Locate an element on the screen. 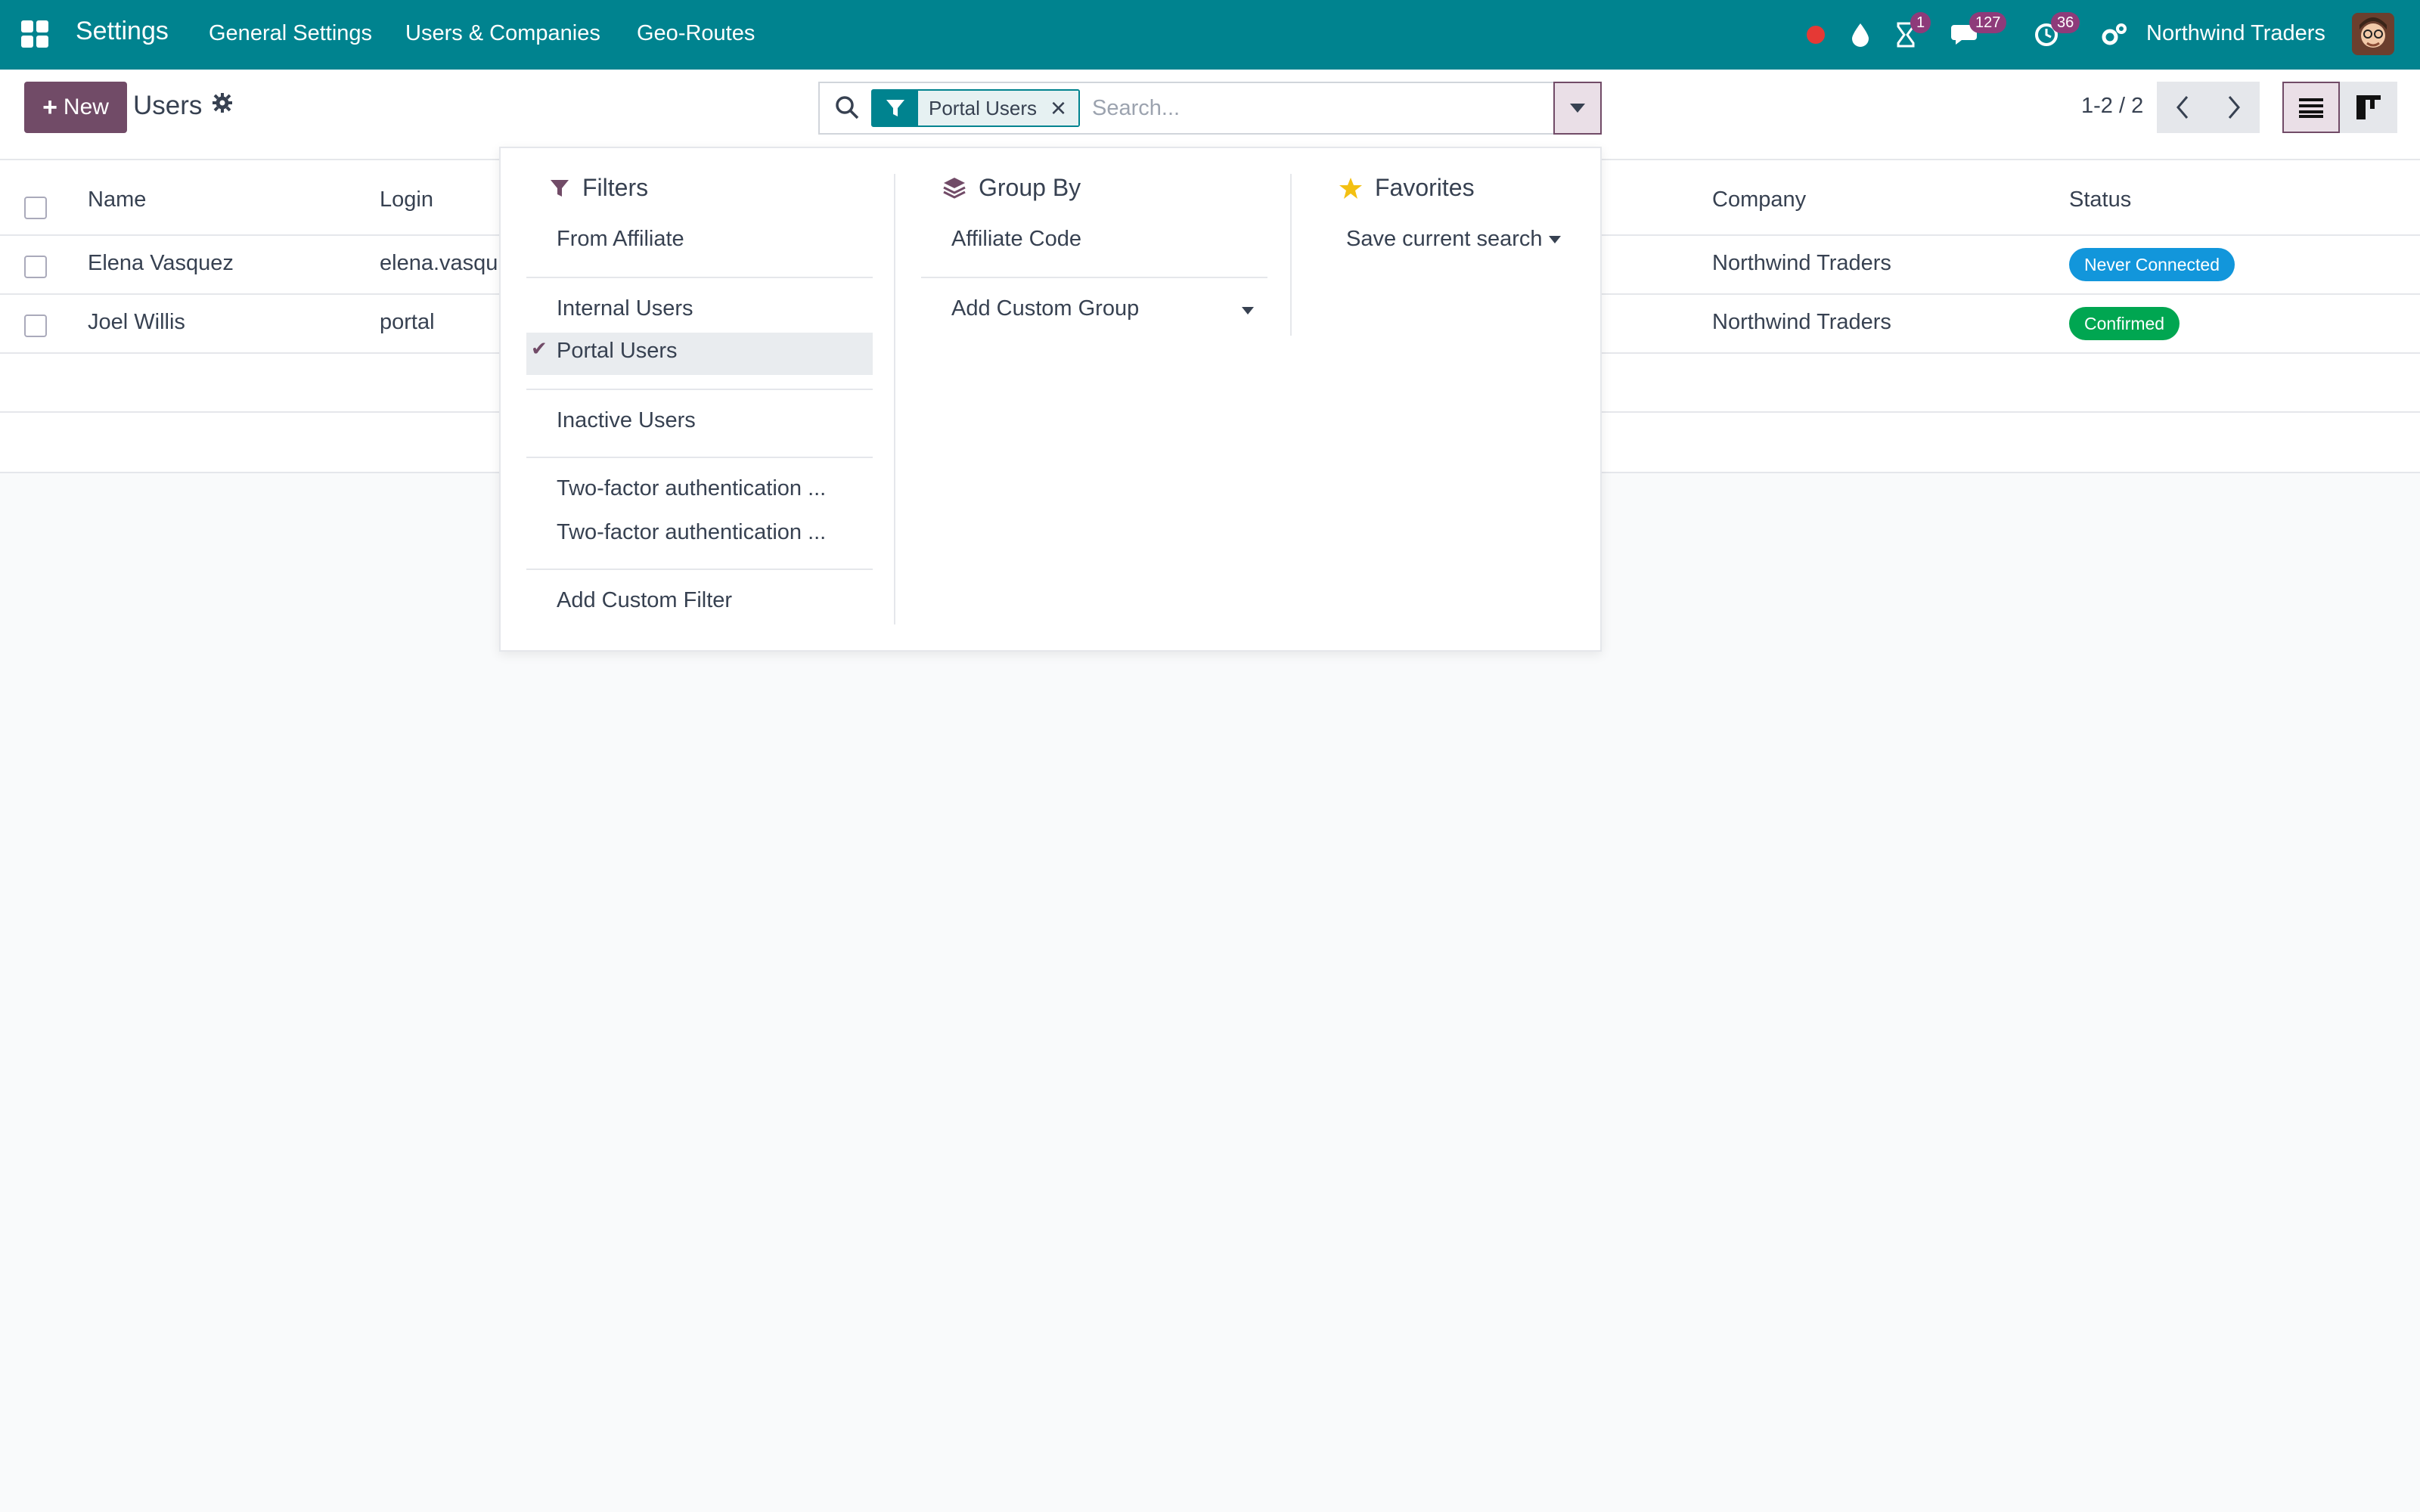  user-name: Joel Willis is located at coordinates (136, 322).